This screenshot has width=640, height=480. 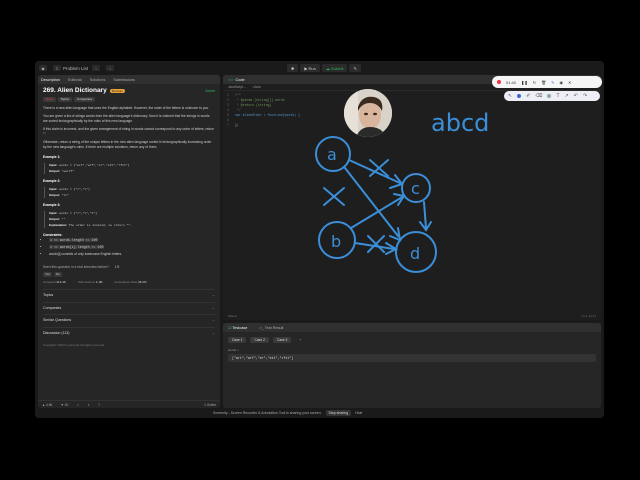 I want to click on undo-icon: ↶, so click(x=576, y=96).